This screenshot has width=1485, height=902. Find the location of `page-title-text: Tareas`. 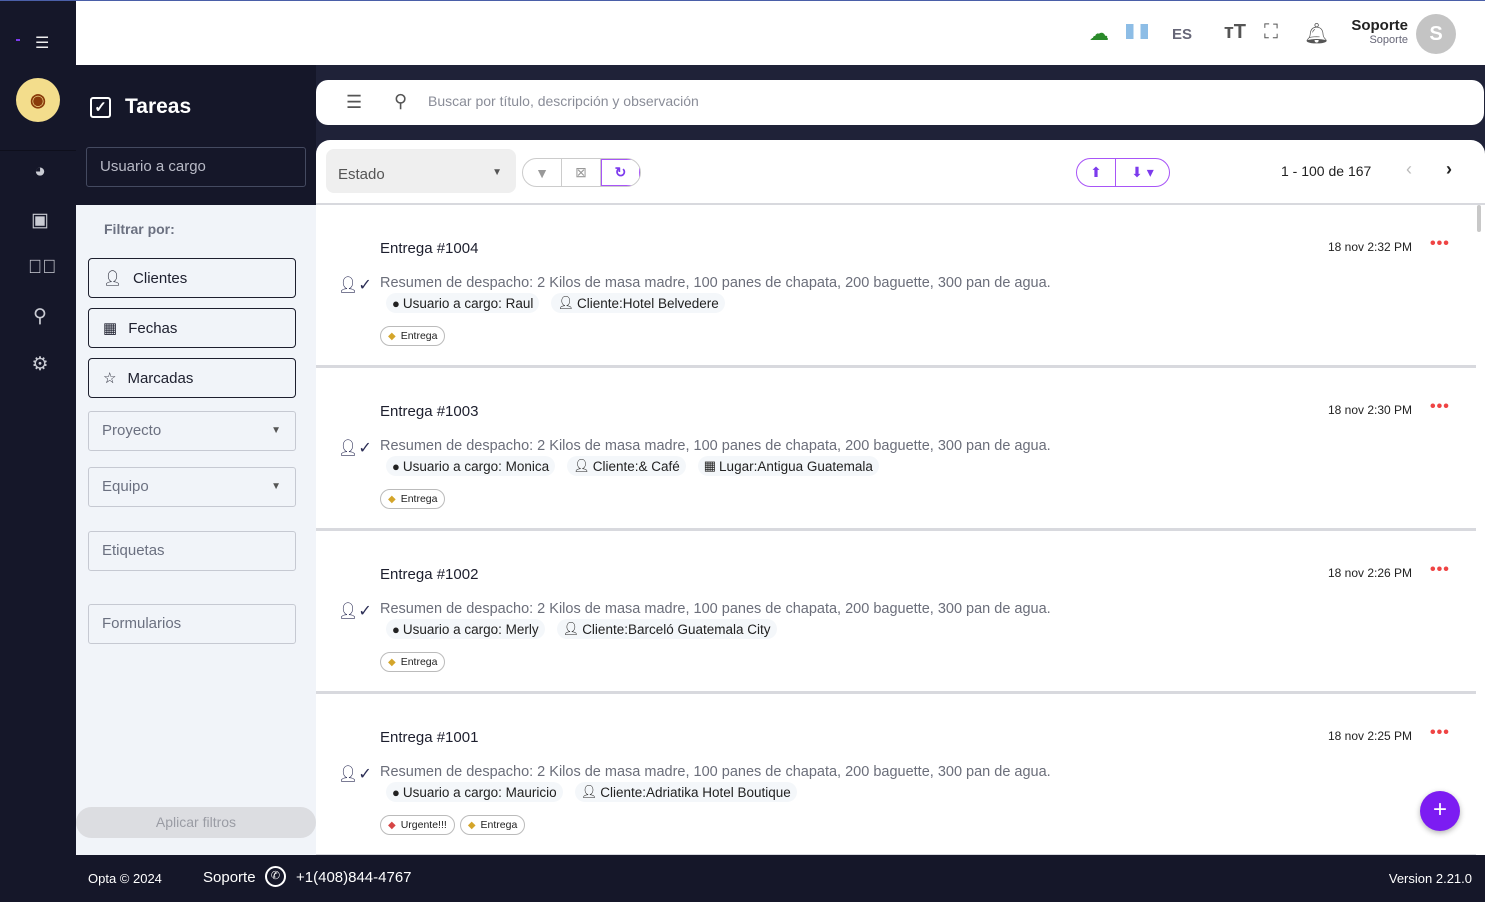

page-title-text: Tareas is located at coordinates (158, 106).